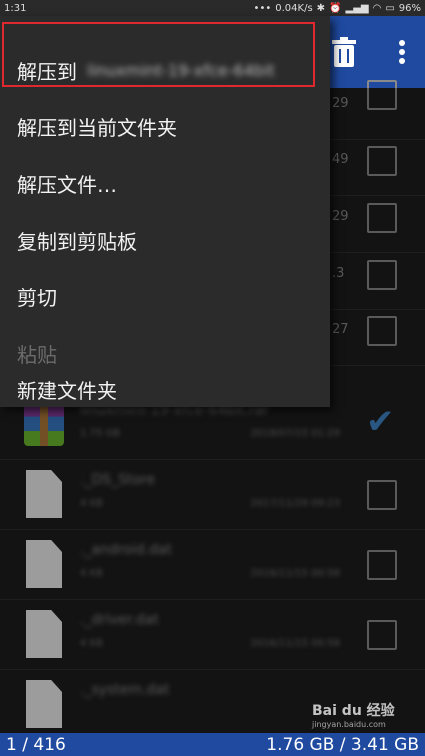 The height and width of the screenshot is (756, 425). I want to click on file-name: ._DS_Store, so click(118, 480).